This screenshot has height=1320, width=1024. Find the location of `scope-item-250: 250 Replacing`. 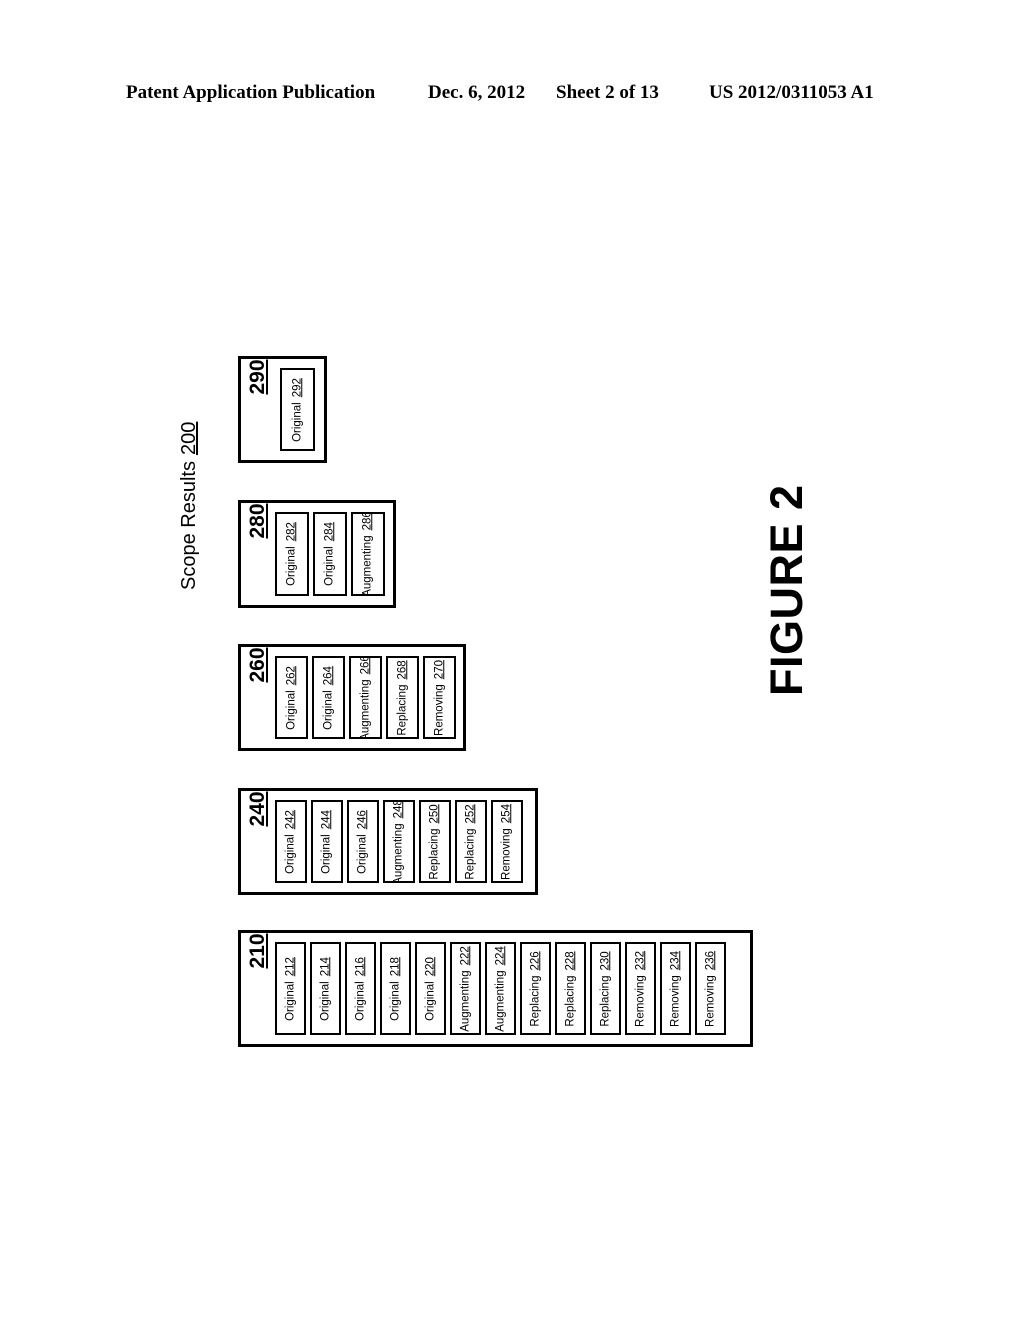

scope-item-250: 250 Replacing is located at coordinates (435, 841).